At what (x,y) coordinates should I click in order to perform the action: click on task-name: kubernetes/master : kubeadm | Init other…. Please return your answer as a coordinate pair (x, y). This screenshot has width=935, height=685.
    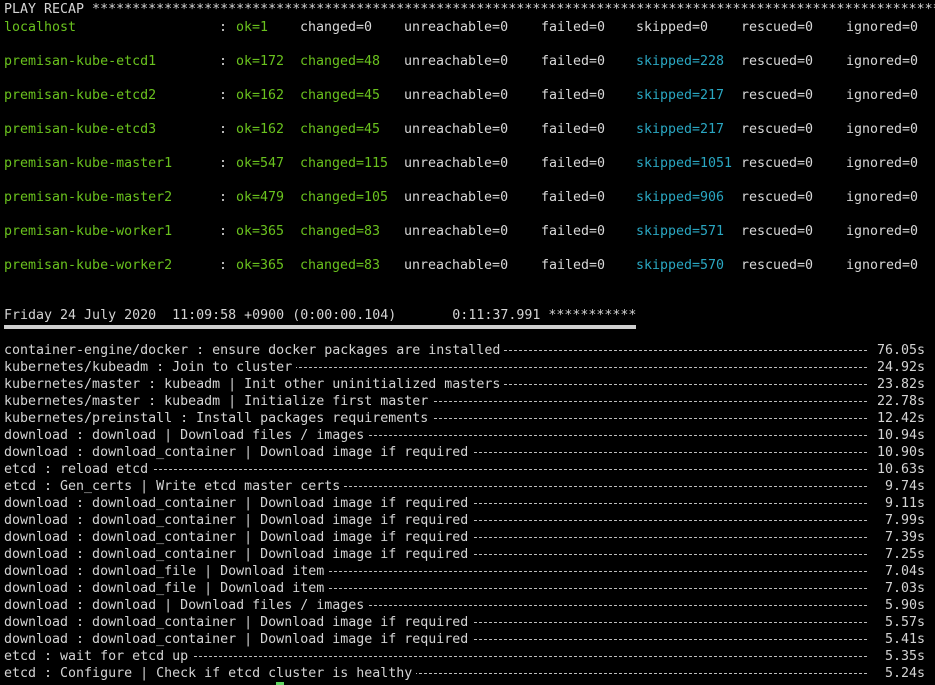
    Looking at the image, I should click on (254, 384).